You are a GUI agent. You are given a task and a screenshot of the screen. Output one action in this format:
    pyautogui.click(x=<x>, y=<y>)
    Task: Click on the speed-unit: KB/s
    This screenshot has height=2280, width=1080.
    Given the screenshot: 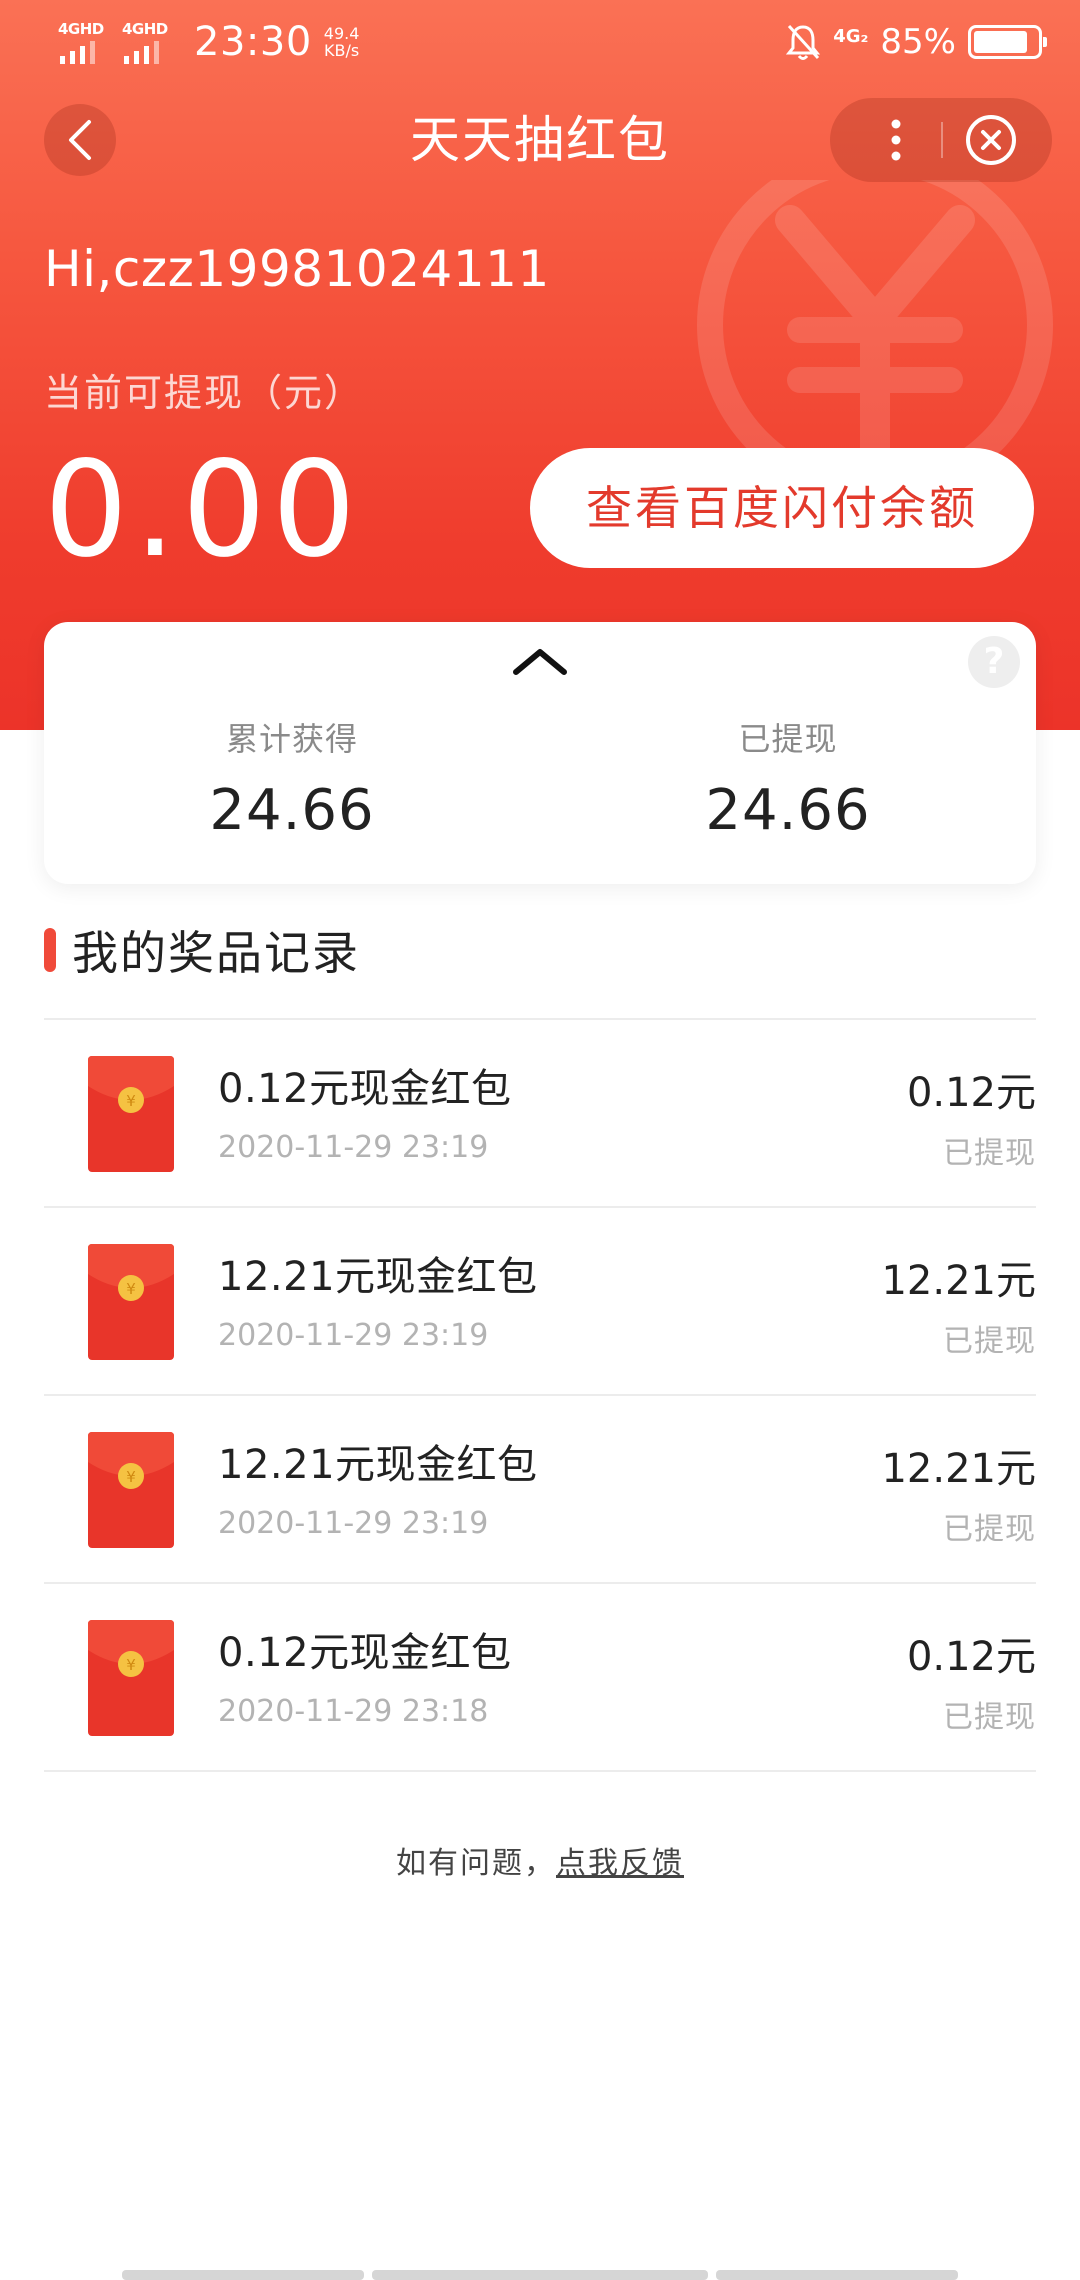 What is the action you would take?
    pyautogui.click(x=341, y=50)
    